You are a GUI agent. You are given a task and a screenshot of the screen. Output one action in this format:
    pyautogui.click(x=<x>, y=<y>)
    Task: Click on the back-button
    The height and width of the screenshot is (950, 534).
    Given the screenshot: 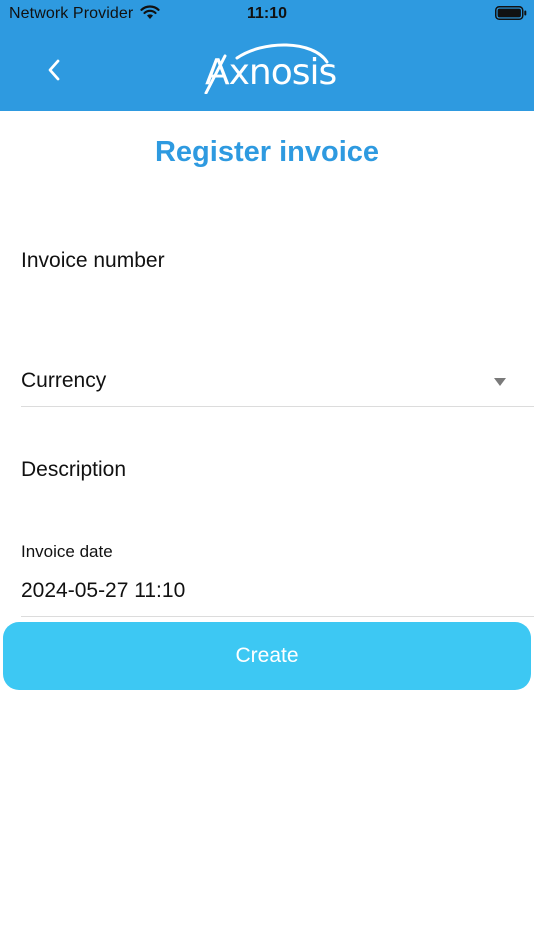 What is the action you would take?
    pyautogui.click(x=54, y=70)
    